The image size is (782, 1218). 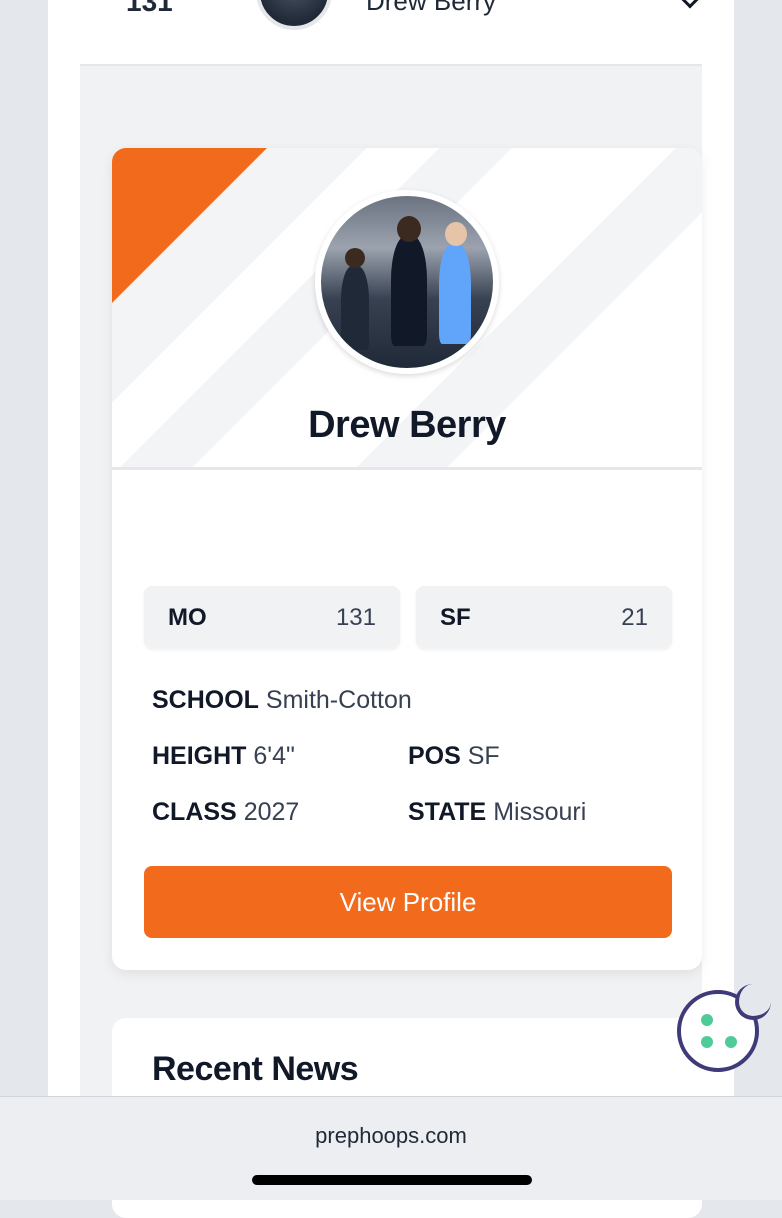 I want to click on rank-number: 131, so click(x=149, y=8).